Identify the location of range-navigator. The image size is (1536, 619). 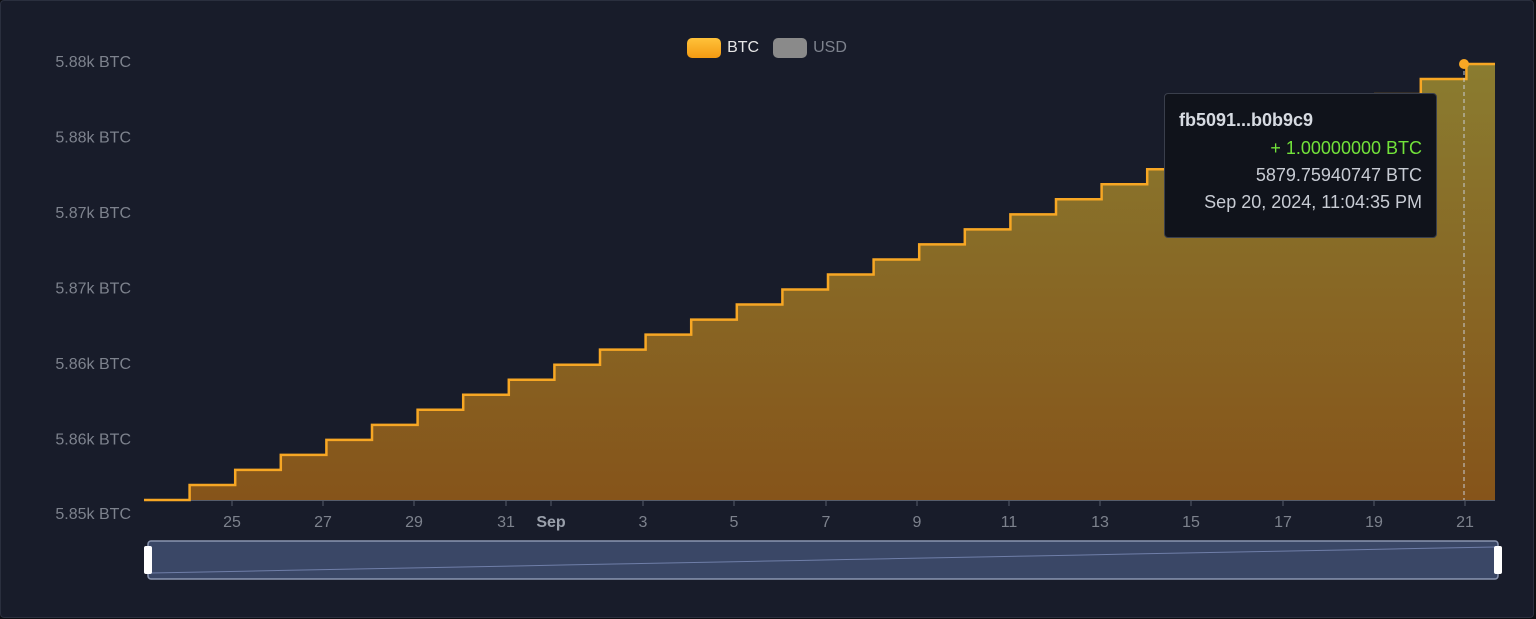
(823, 560).